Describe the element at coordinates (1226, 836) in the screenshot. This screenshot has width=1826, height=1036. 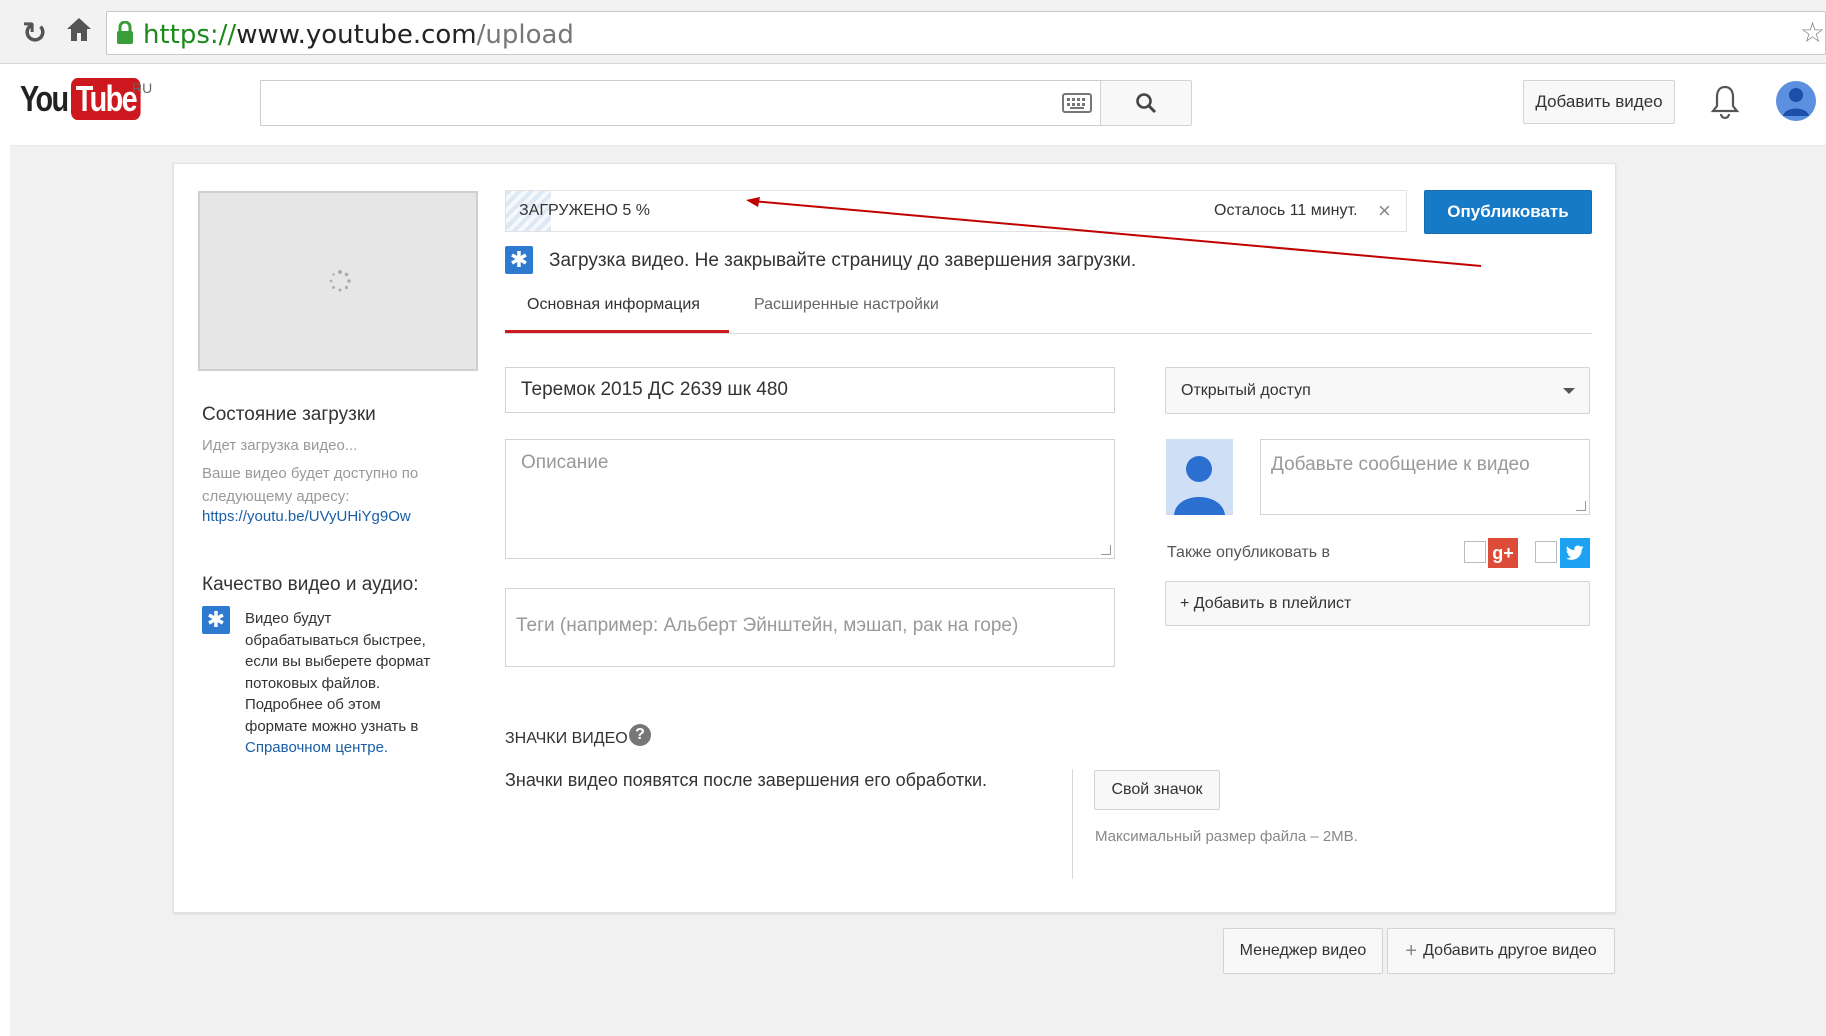
I see `max-file-size-text: Максимальный размер файла – 2MB.` at that location.